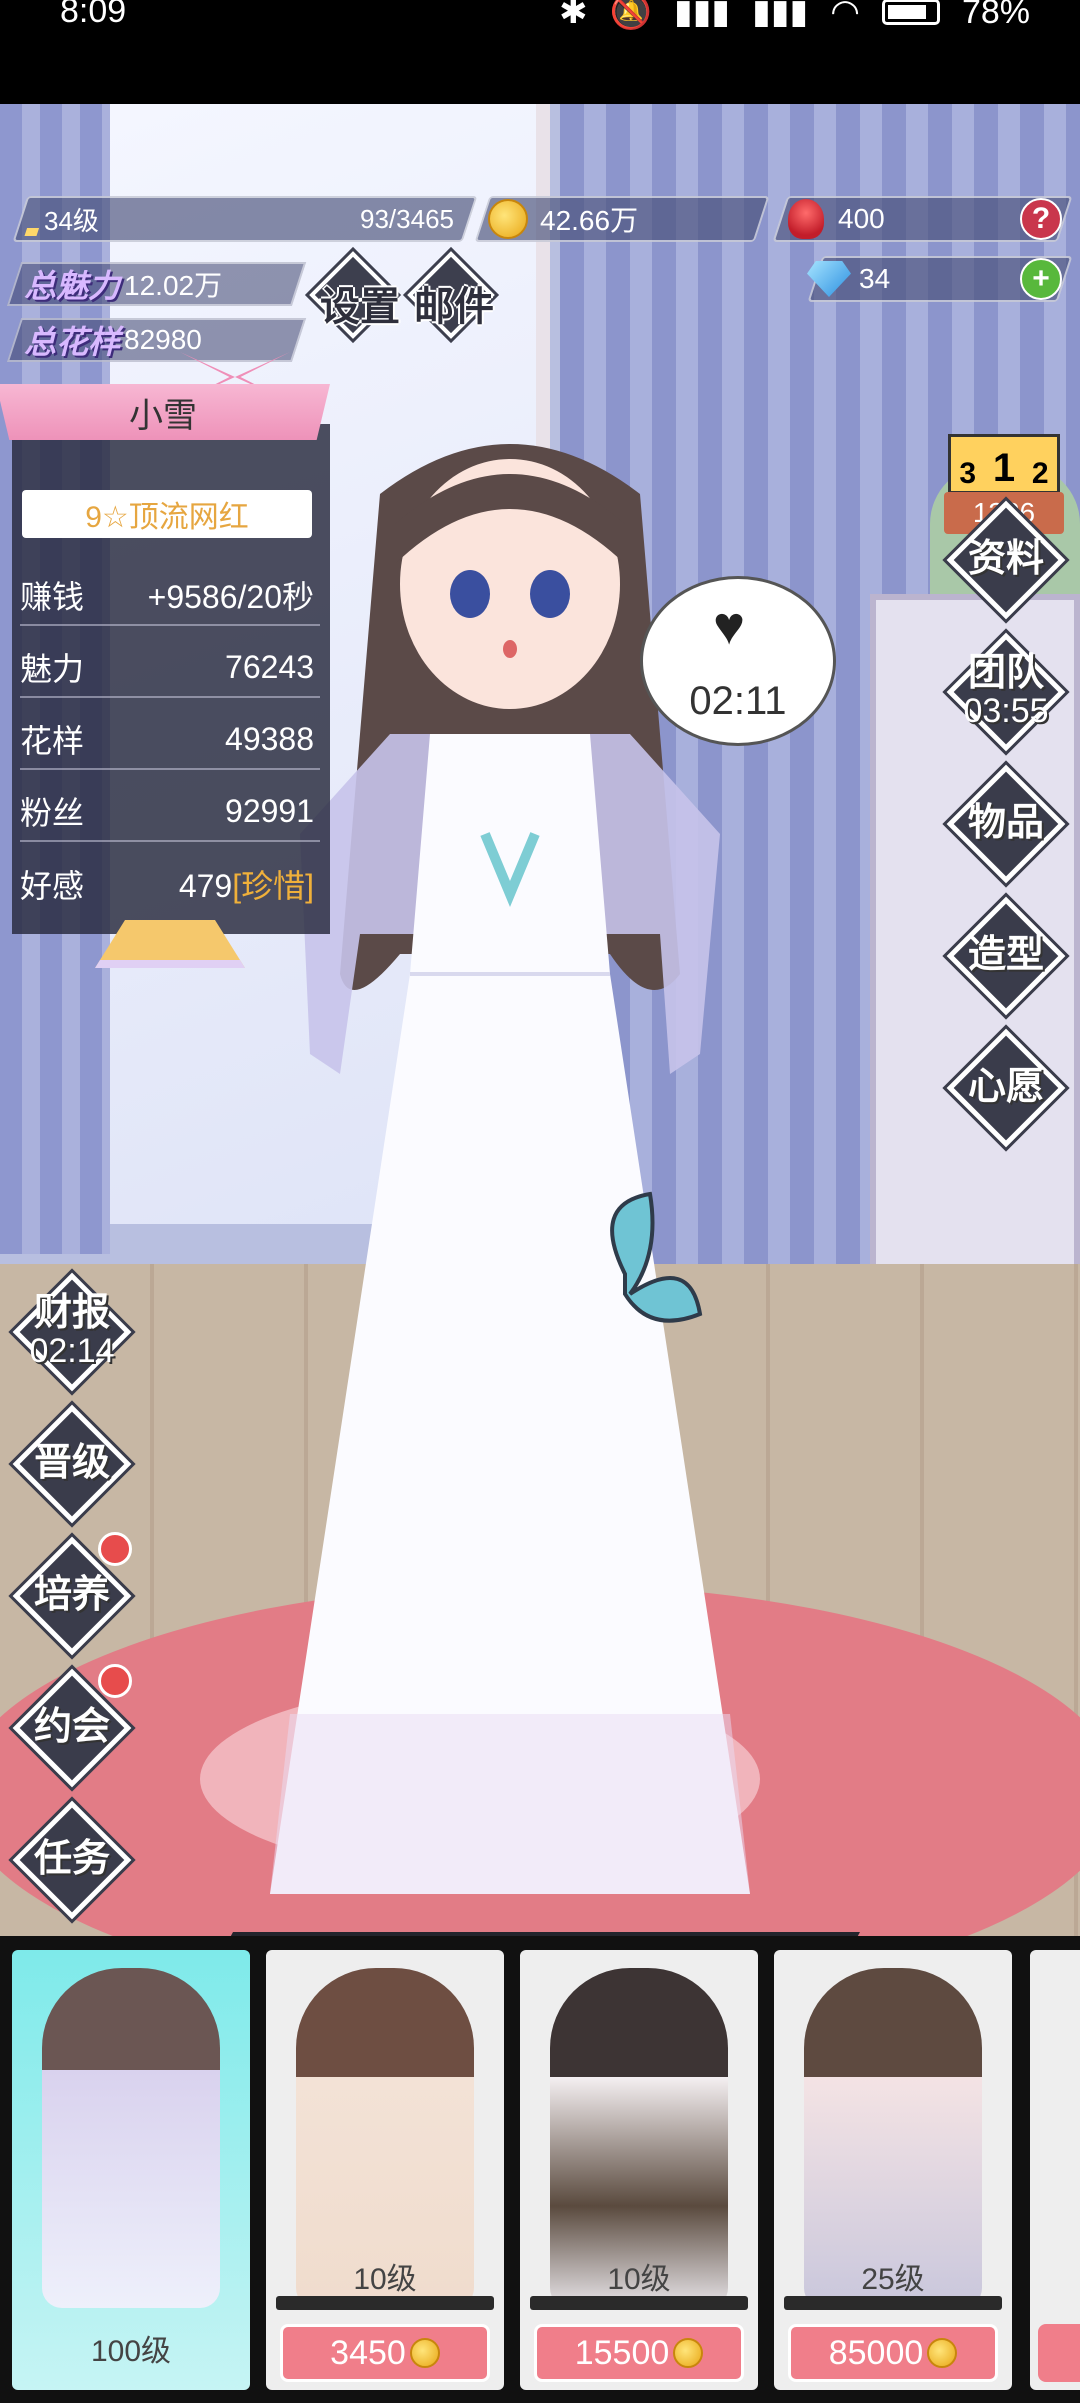 This screenshot has height=2403, width=1080. What do you see at coordinates (230, 597) in the screenshot?
I see `stat-value: +9586/20秒` at bounding box center [230, 597].